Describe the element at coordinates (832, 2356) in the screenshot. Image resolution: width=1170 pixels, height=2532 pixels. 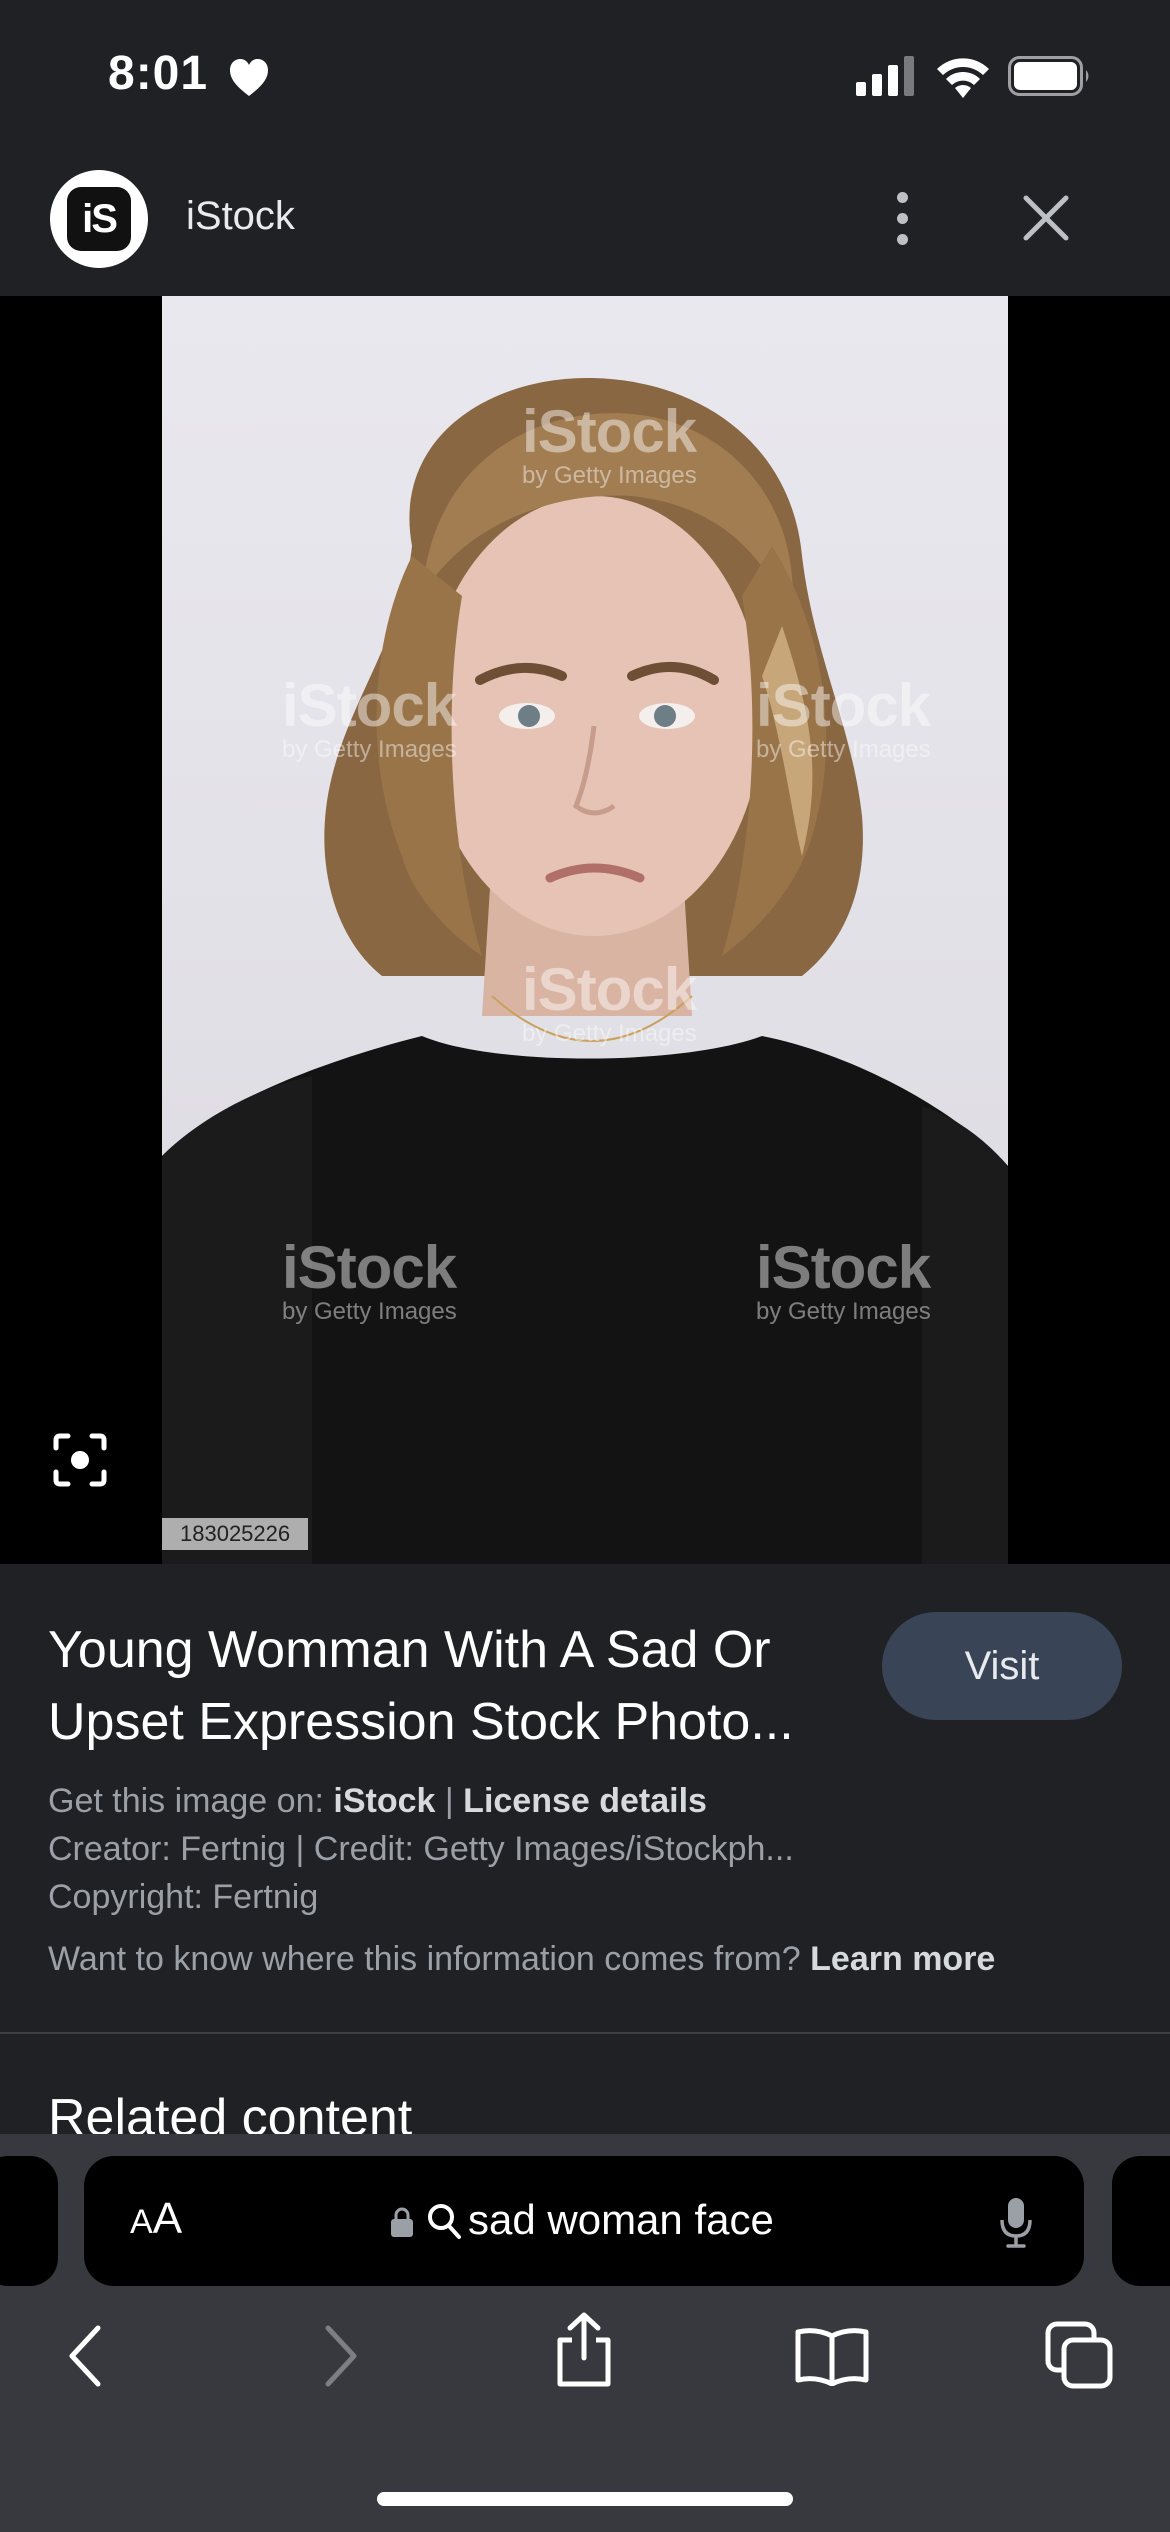
I see `bookmarks-icon` at that location.